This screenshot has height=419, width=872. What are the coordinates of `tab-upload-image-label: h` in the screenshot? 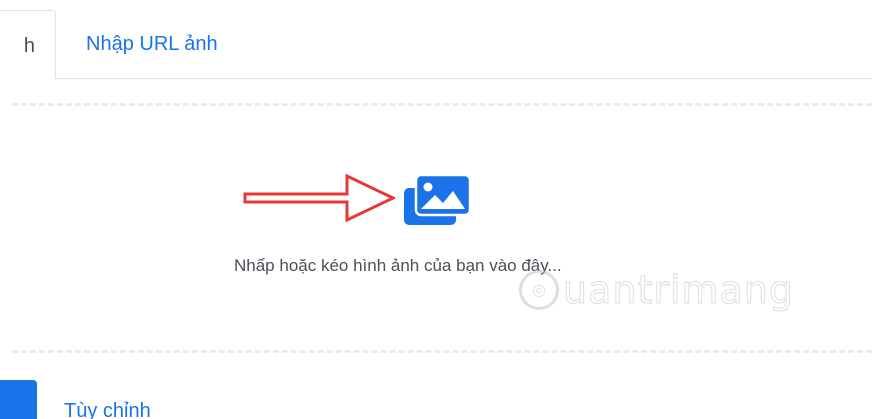 It's located at (29, 46).